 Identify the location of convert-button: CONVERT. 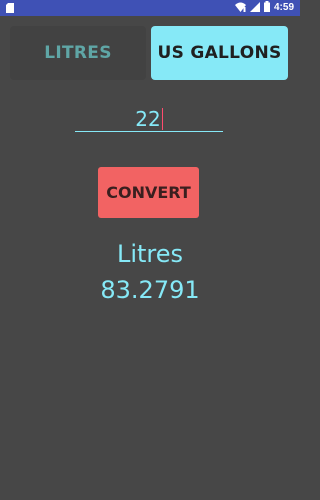
(148, 192).